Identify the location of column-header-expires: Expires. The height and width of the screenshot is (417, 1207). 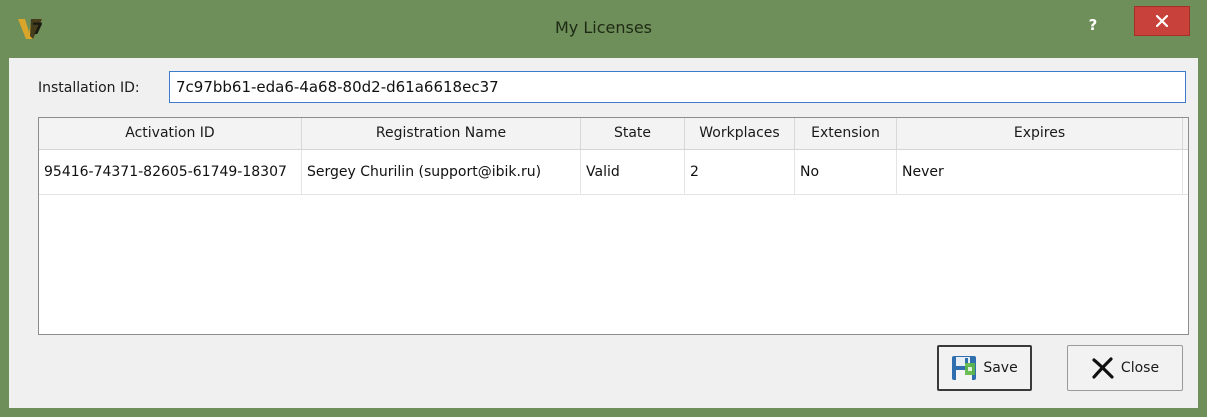
(1040, 133).